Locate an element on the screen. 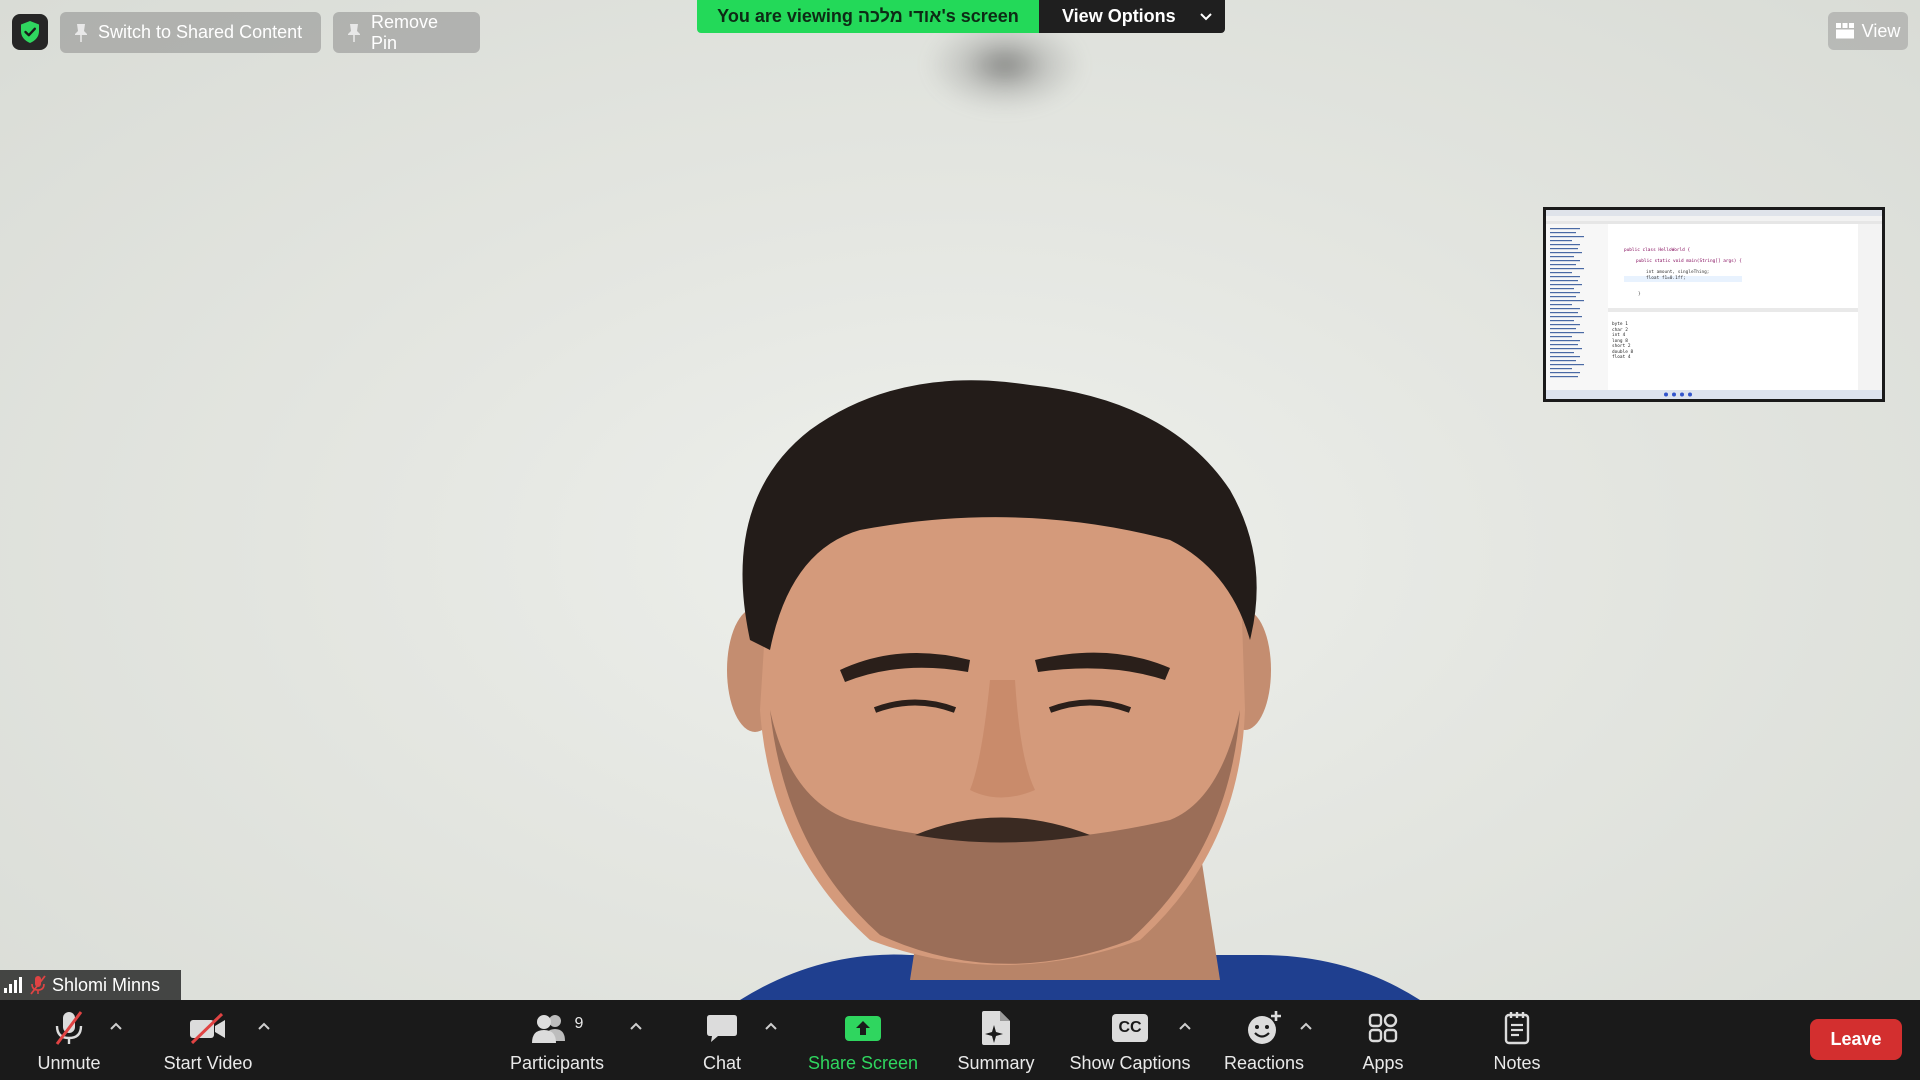 The width and height of the screenshot is (1920, 1080). captions-icon: CC is located at coordinates (1130, 1028).